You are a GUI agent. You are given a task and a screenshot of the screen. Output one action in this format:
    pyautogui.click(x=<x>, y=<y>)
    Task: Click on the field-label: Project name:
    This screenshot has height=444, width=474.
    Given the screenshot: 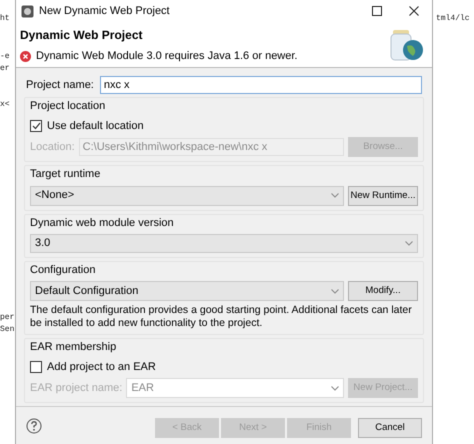 What is the action you would take?
    pyautogui.click(x=60, y=85)
    